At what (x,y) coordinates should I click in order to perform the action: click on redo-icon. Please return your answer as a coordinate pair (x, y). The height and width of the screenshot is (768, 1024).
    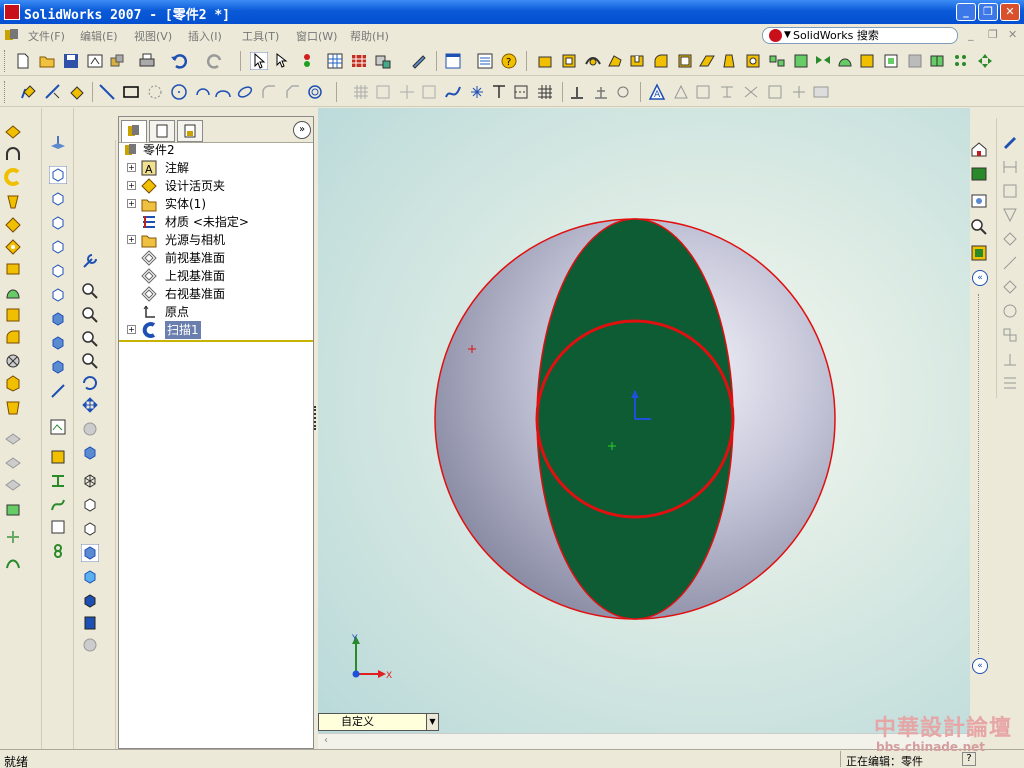
    Looking at the image, I should click on (215, 61).